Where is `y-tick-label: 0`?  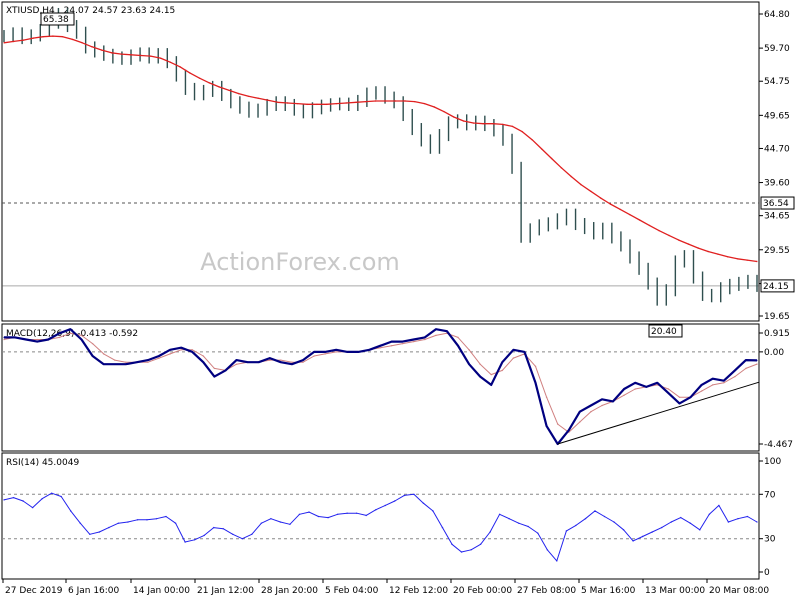
y-tick-label: 0 is located at coordinates (767, 573).